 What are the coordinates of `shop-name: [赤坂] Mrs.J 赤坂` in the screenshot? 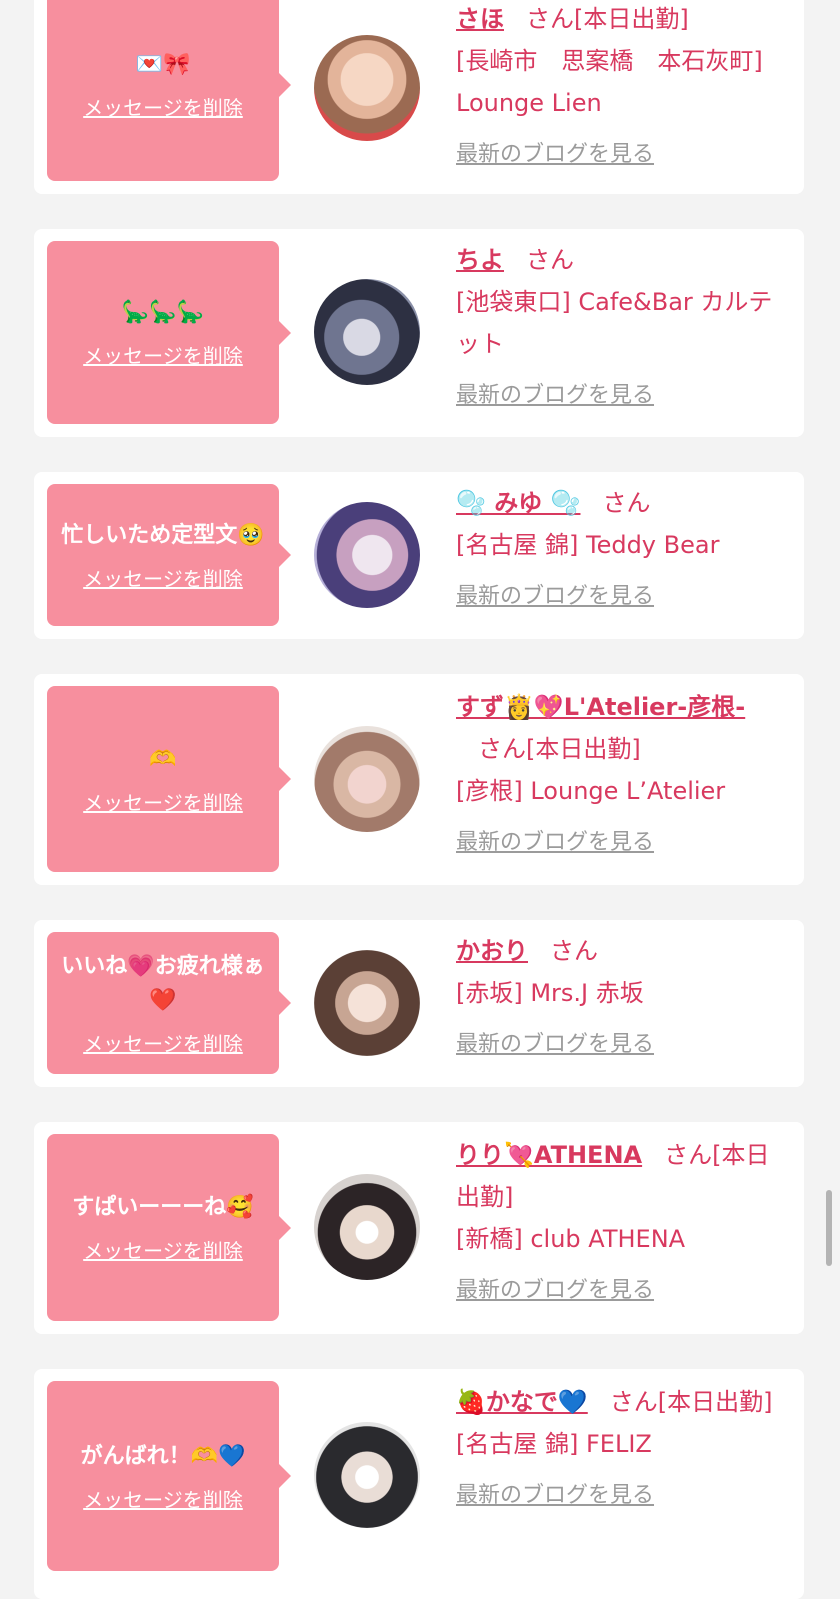 It's located at (550, 993).